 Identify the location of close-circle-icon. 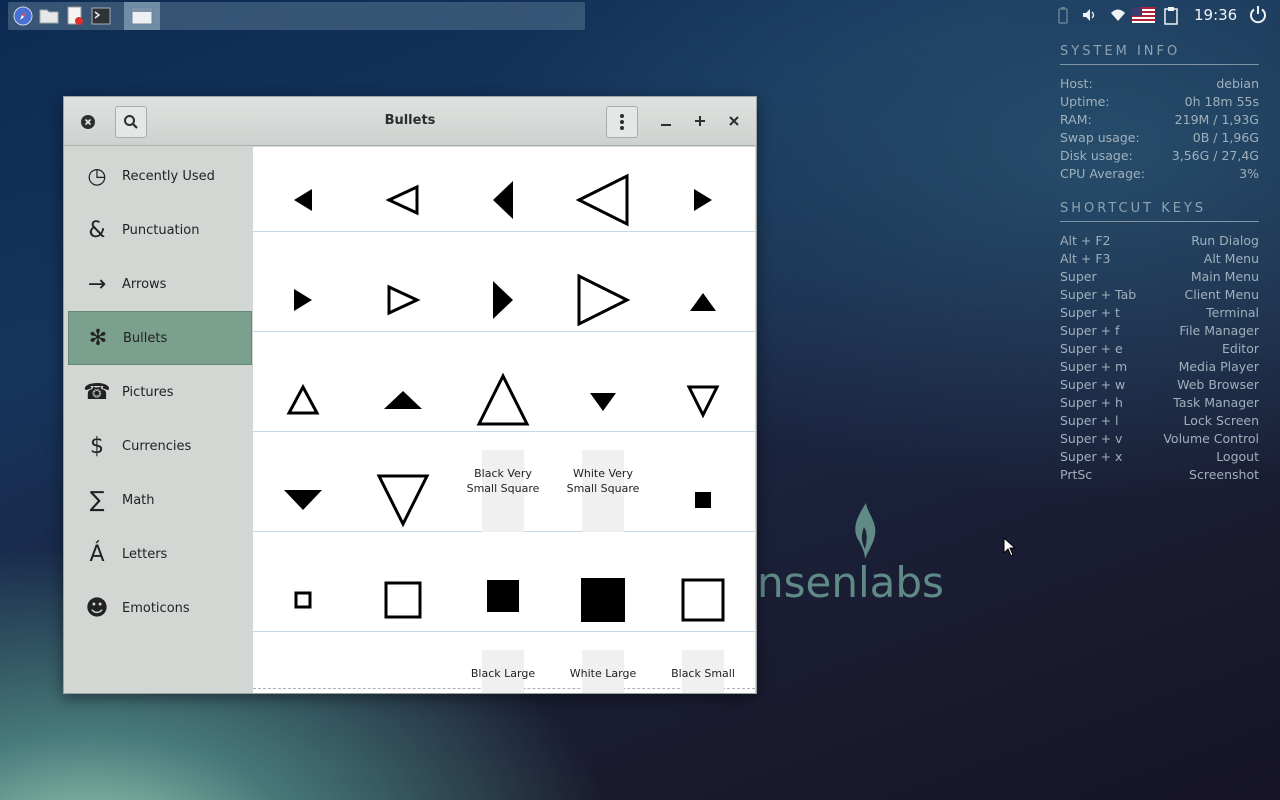
(88, 122).